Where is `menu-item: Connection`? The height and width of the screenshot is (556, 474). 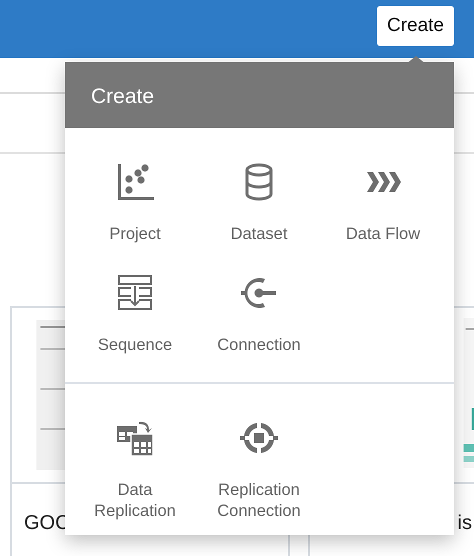 menu-item: Connection is located at coordinates (259, 314).